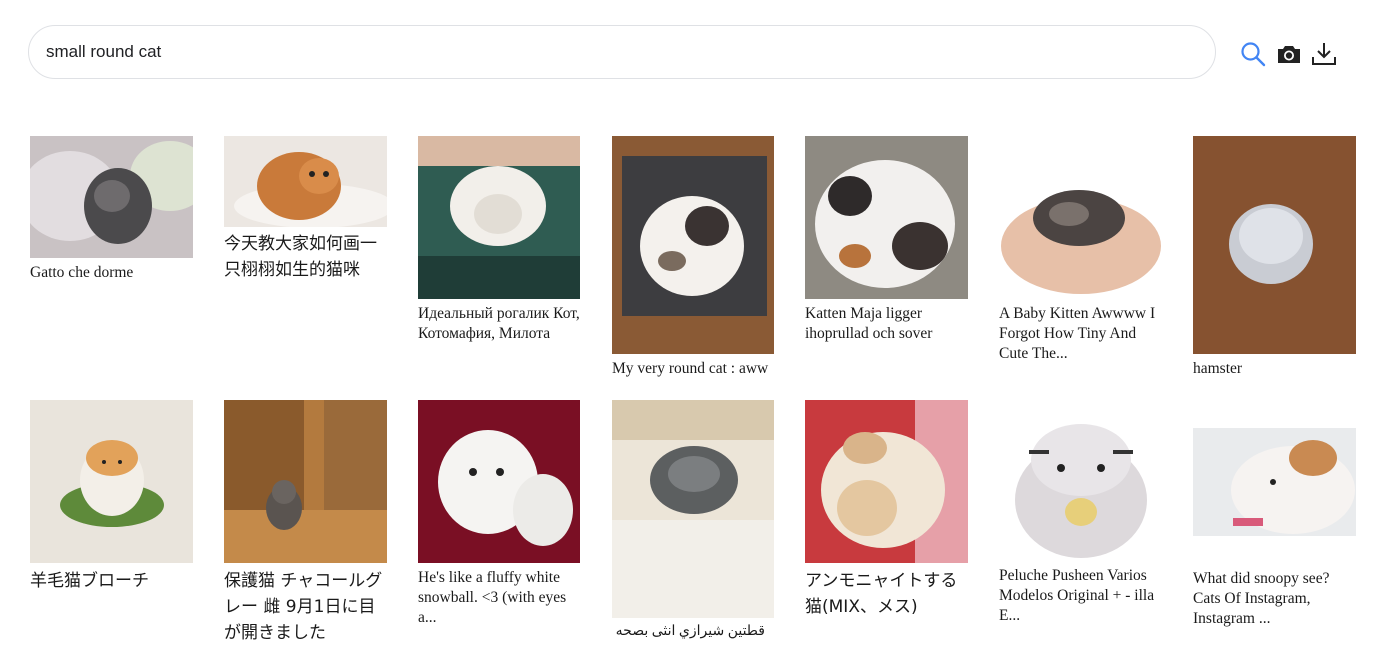 This screenshot has height=646, width=1400. Describe the element at coordinates (499, 323) in the screenshot. I see `result-caption: Идеальный рогалик Кот, Котомафия, Милота` at that location.